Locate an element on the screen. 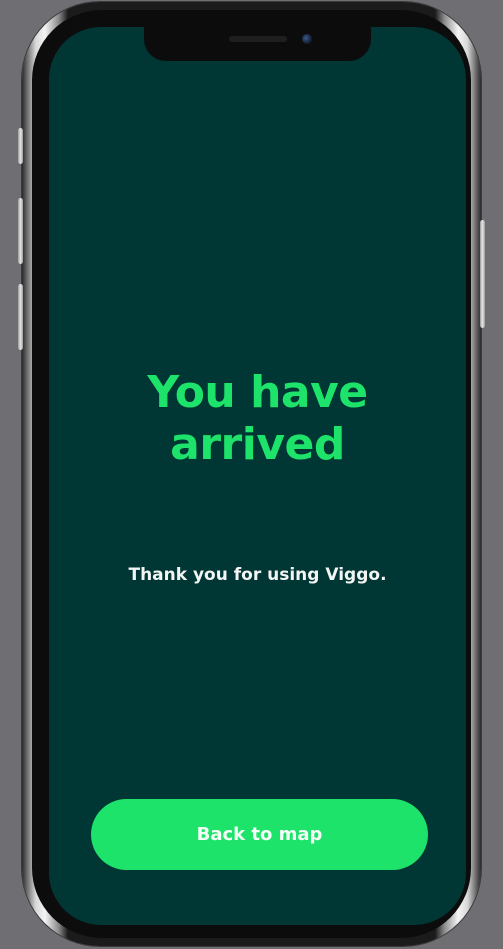 The image size is (503, 949). speaker-grille is located at coordinates (258, 39).